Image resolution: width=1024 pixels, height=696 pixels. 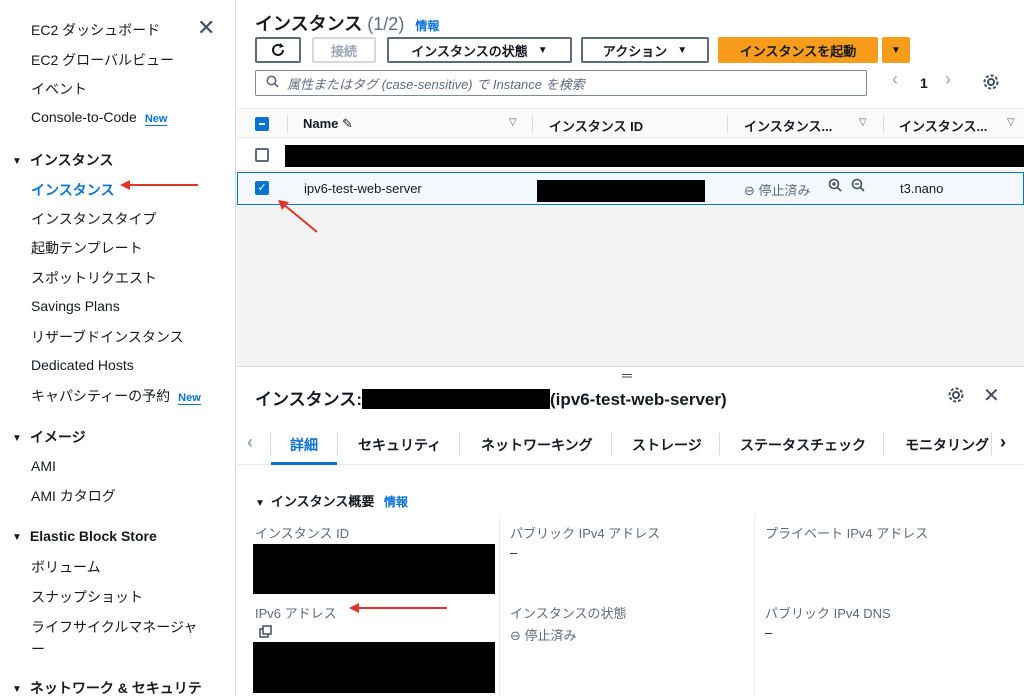 I want to click on sidebar-item-global-view: EC2 グローバルビュー, so click(x=102, y=60).